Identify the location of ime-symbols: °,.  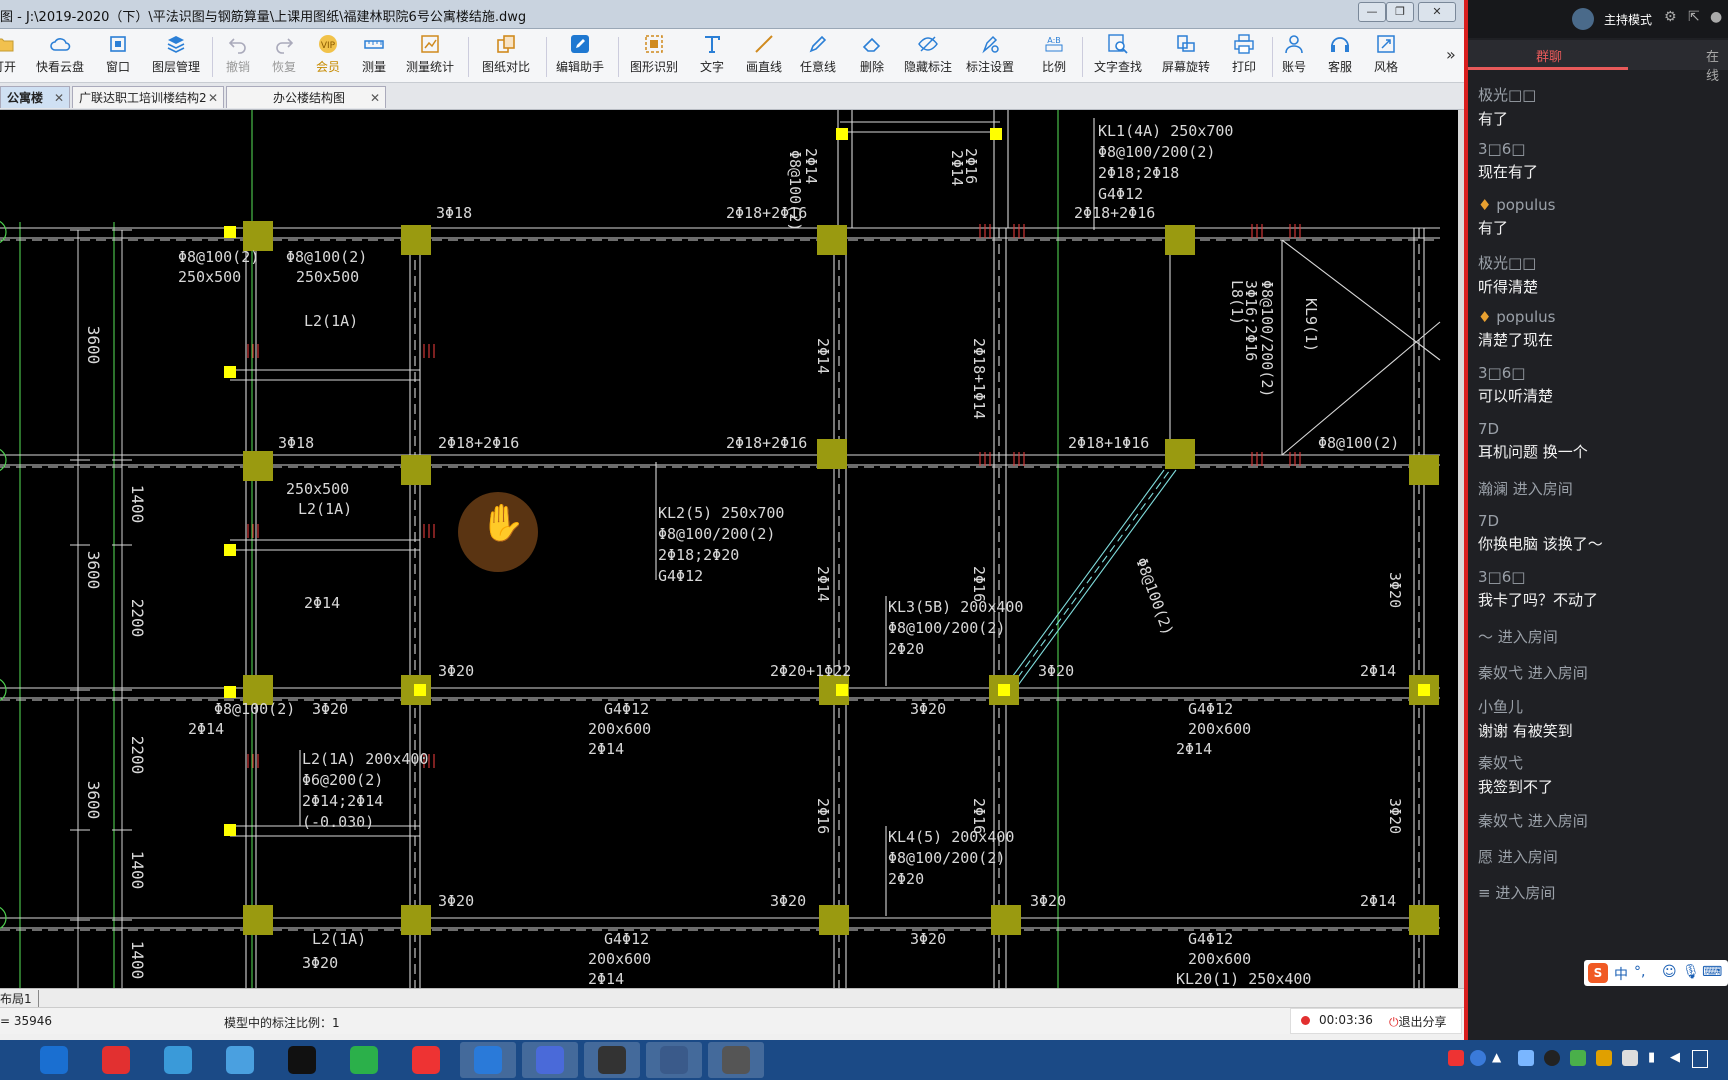
(1640, 972).